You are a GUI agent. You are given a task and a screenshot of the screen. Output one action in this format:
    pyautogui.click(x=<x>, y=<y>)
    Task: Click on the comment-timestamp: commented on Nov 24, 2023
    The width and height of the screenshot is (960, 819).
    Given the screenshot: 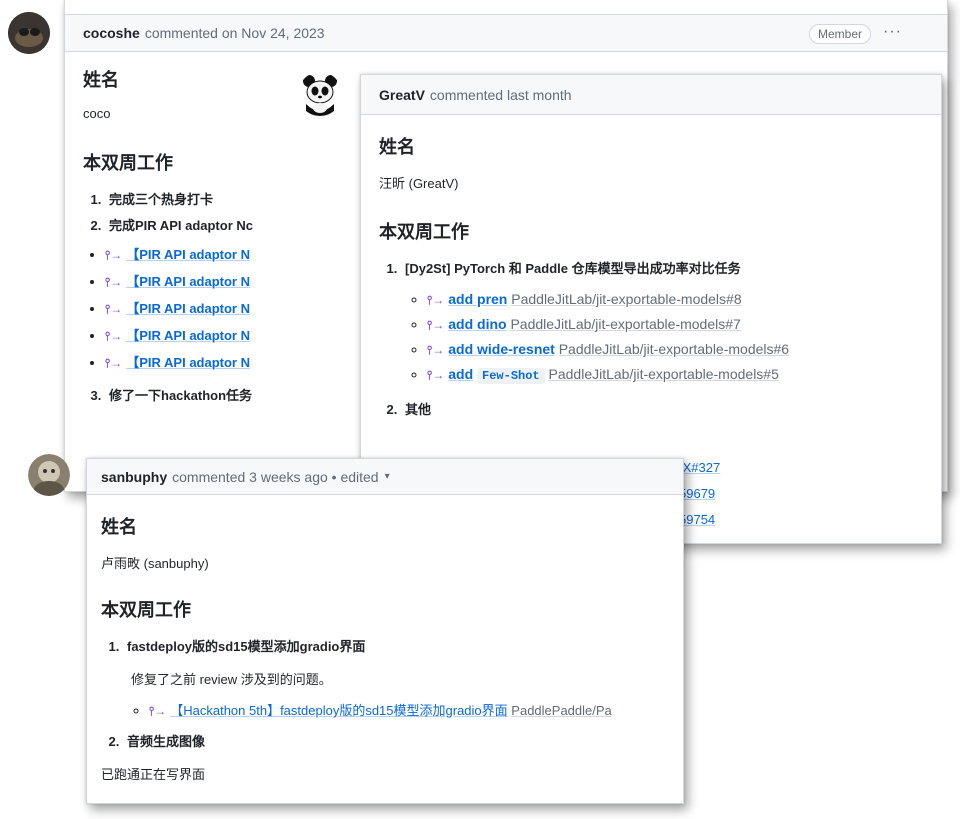 What is the action you would take?
    pyautogui.click(x=235, y=33)
    